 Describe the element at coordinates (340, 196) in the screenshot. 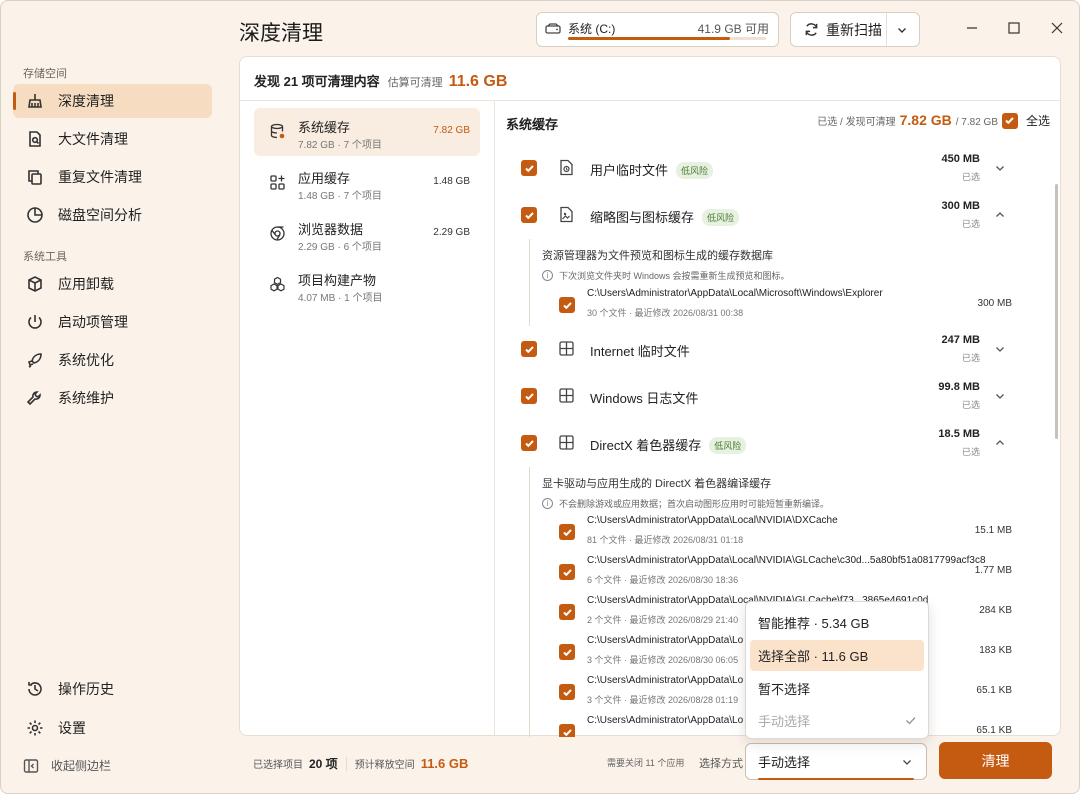

I see `category-meta: 1.48 GB · 7 个项目` at that location.